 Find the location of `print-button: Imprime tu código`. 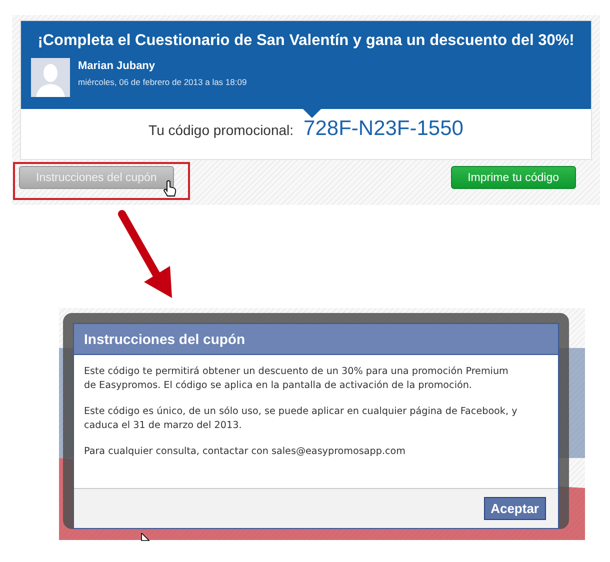

print-button: Imprime tu código is located at coordinates (513, 177).